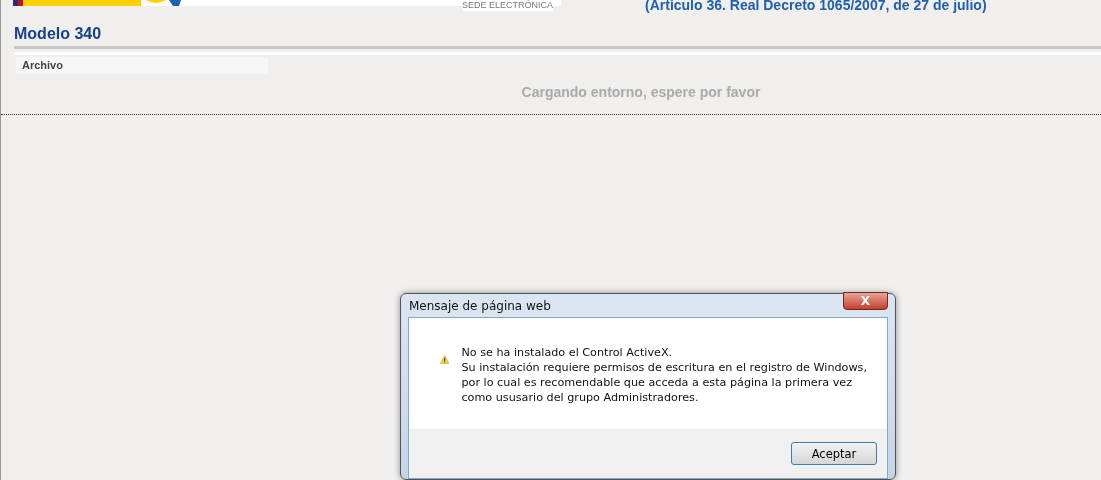  What do you see at coordinates (664, 375) in the screenshot?
I see `dialog-message: No se ha instalado el Control ActiveX. Su instalación requiere permisos de escritura en el registro de Windows, por lo cual es recomendable que acceda a esta página la primera vez como ususario del grupo Administradores.` at bounding box center [664, 375].